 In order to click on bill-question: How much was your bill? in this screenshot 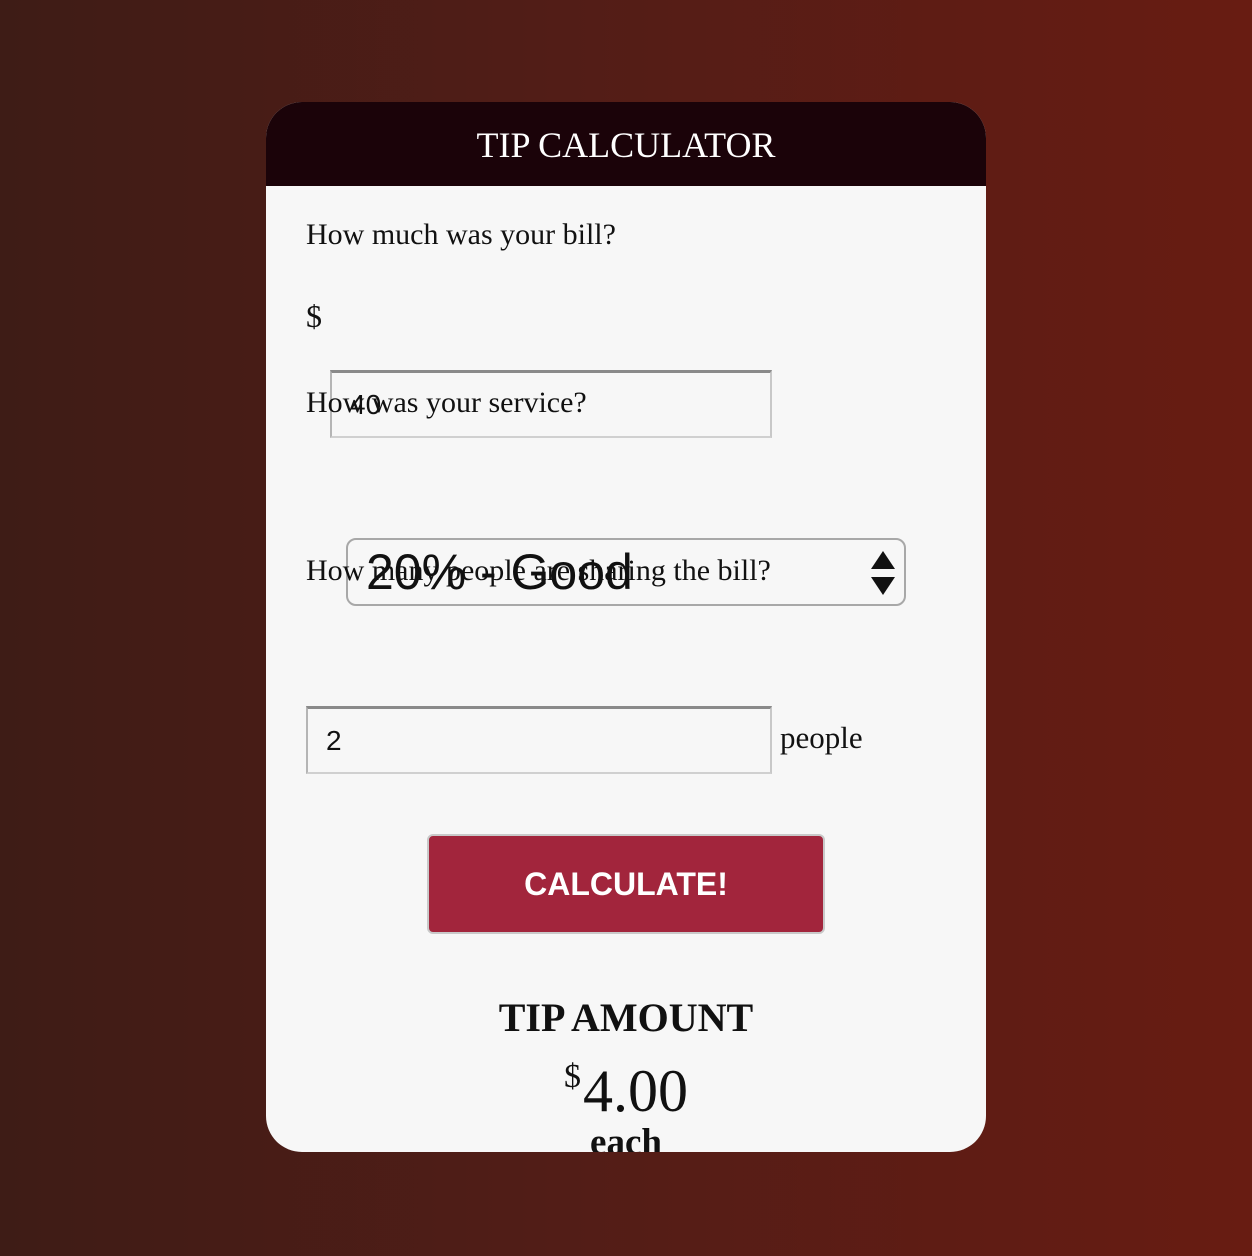, I will do `click(461, 234)`.